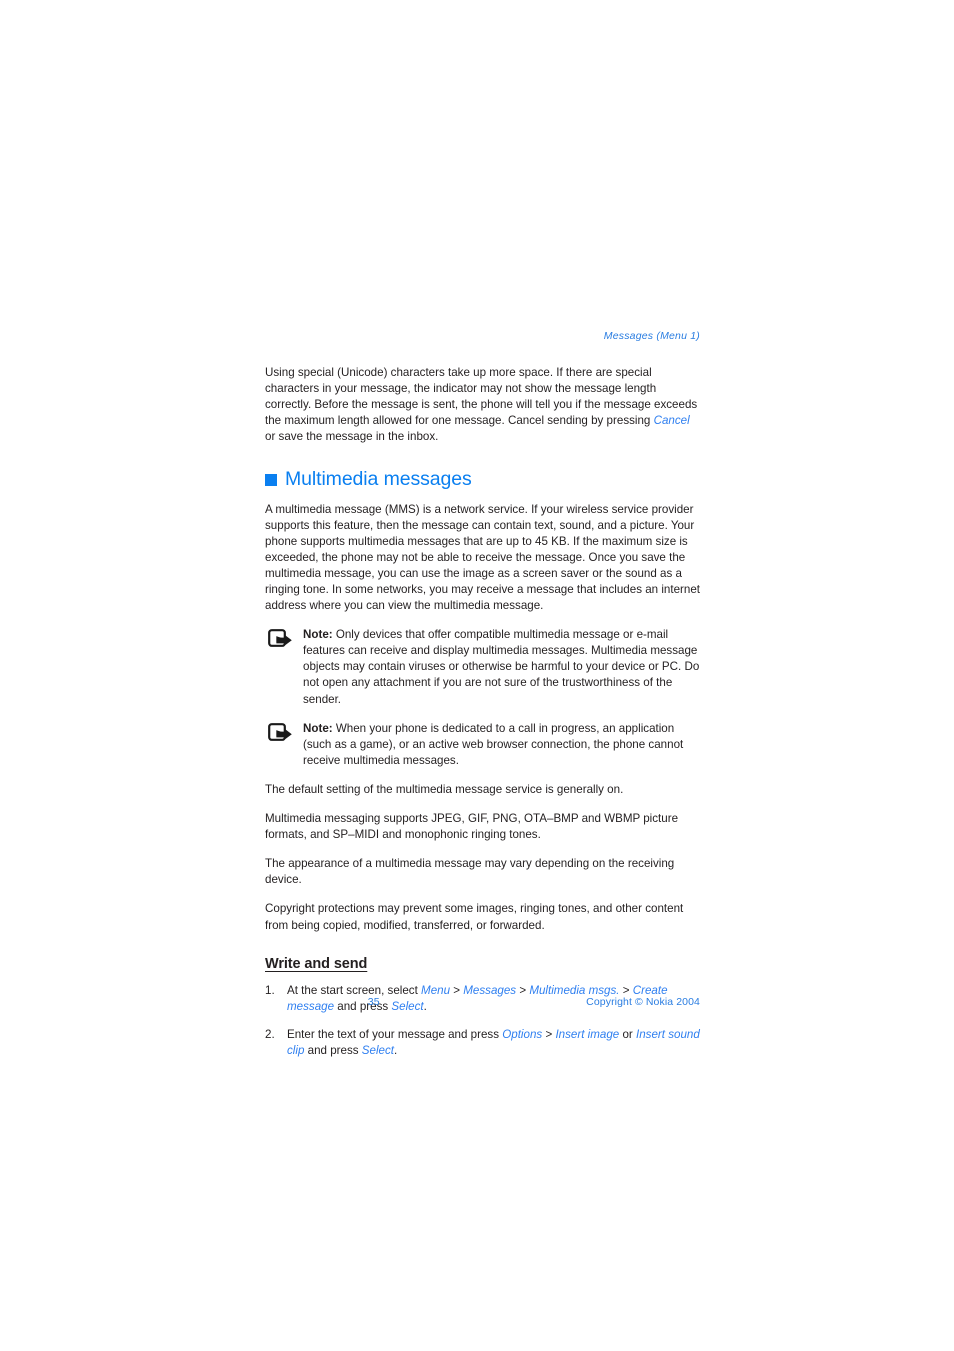  I want to click on copyright-notice: Copyright © Nokia 2004, so click(643, 1002).